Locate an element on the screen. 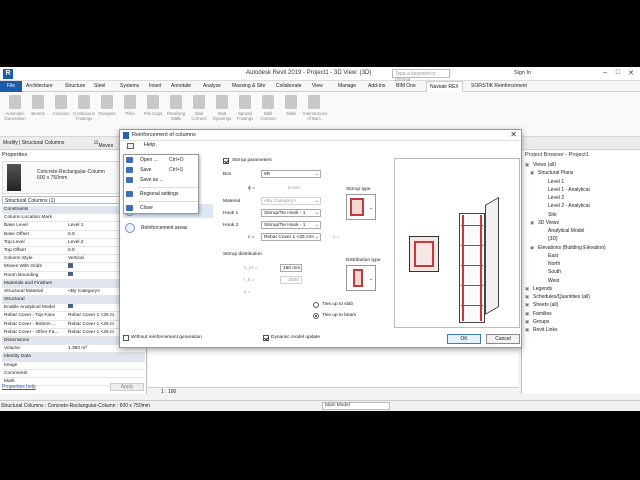  tab-architecture: Architecture is located at coordinates (39, 86).